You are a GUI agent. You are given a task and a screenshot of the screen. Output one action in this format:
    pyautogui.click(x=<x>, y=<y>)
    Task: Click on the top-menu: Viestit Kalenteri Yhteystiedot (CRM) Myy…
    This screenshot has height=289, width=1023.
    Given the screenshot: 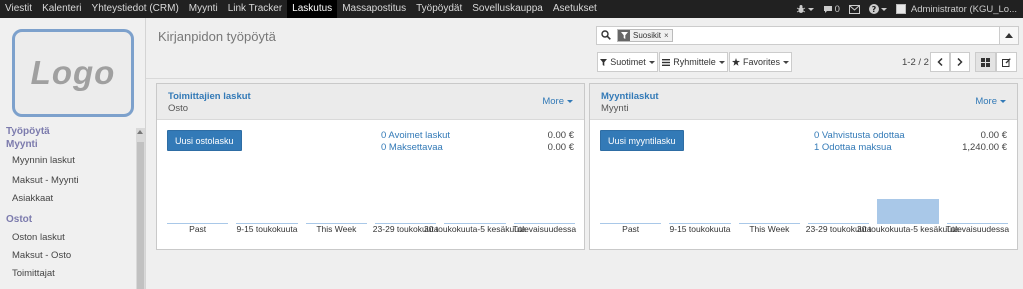 What is the action you would take?
    pyautogui.click(x=301, y=9)
    